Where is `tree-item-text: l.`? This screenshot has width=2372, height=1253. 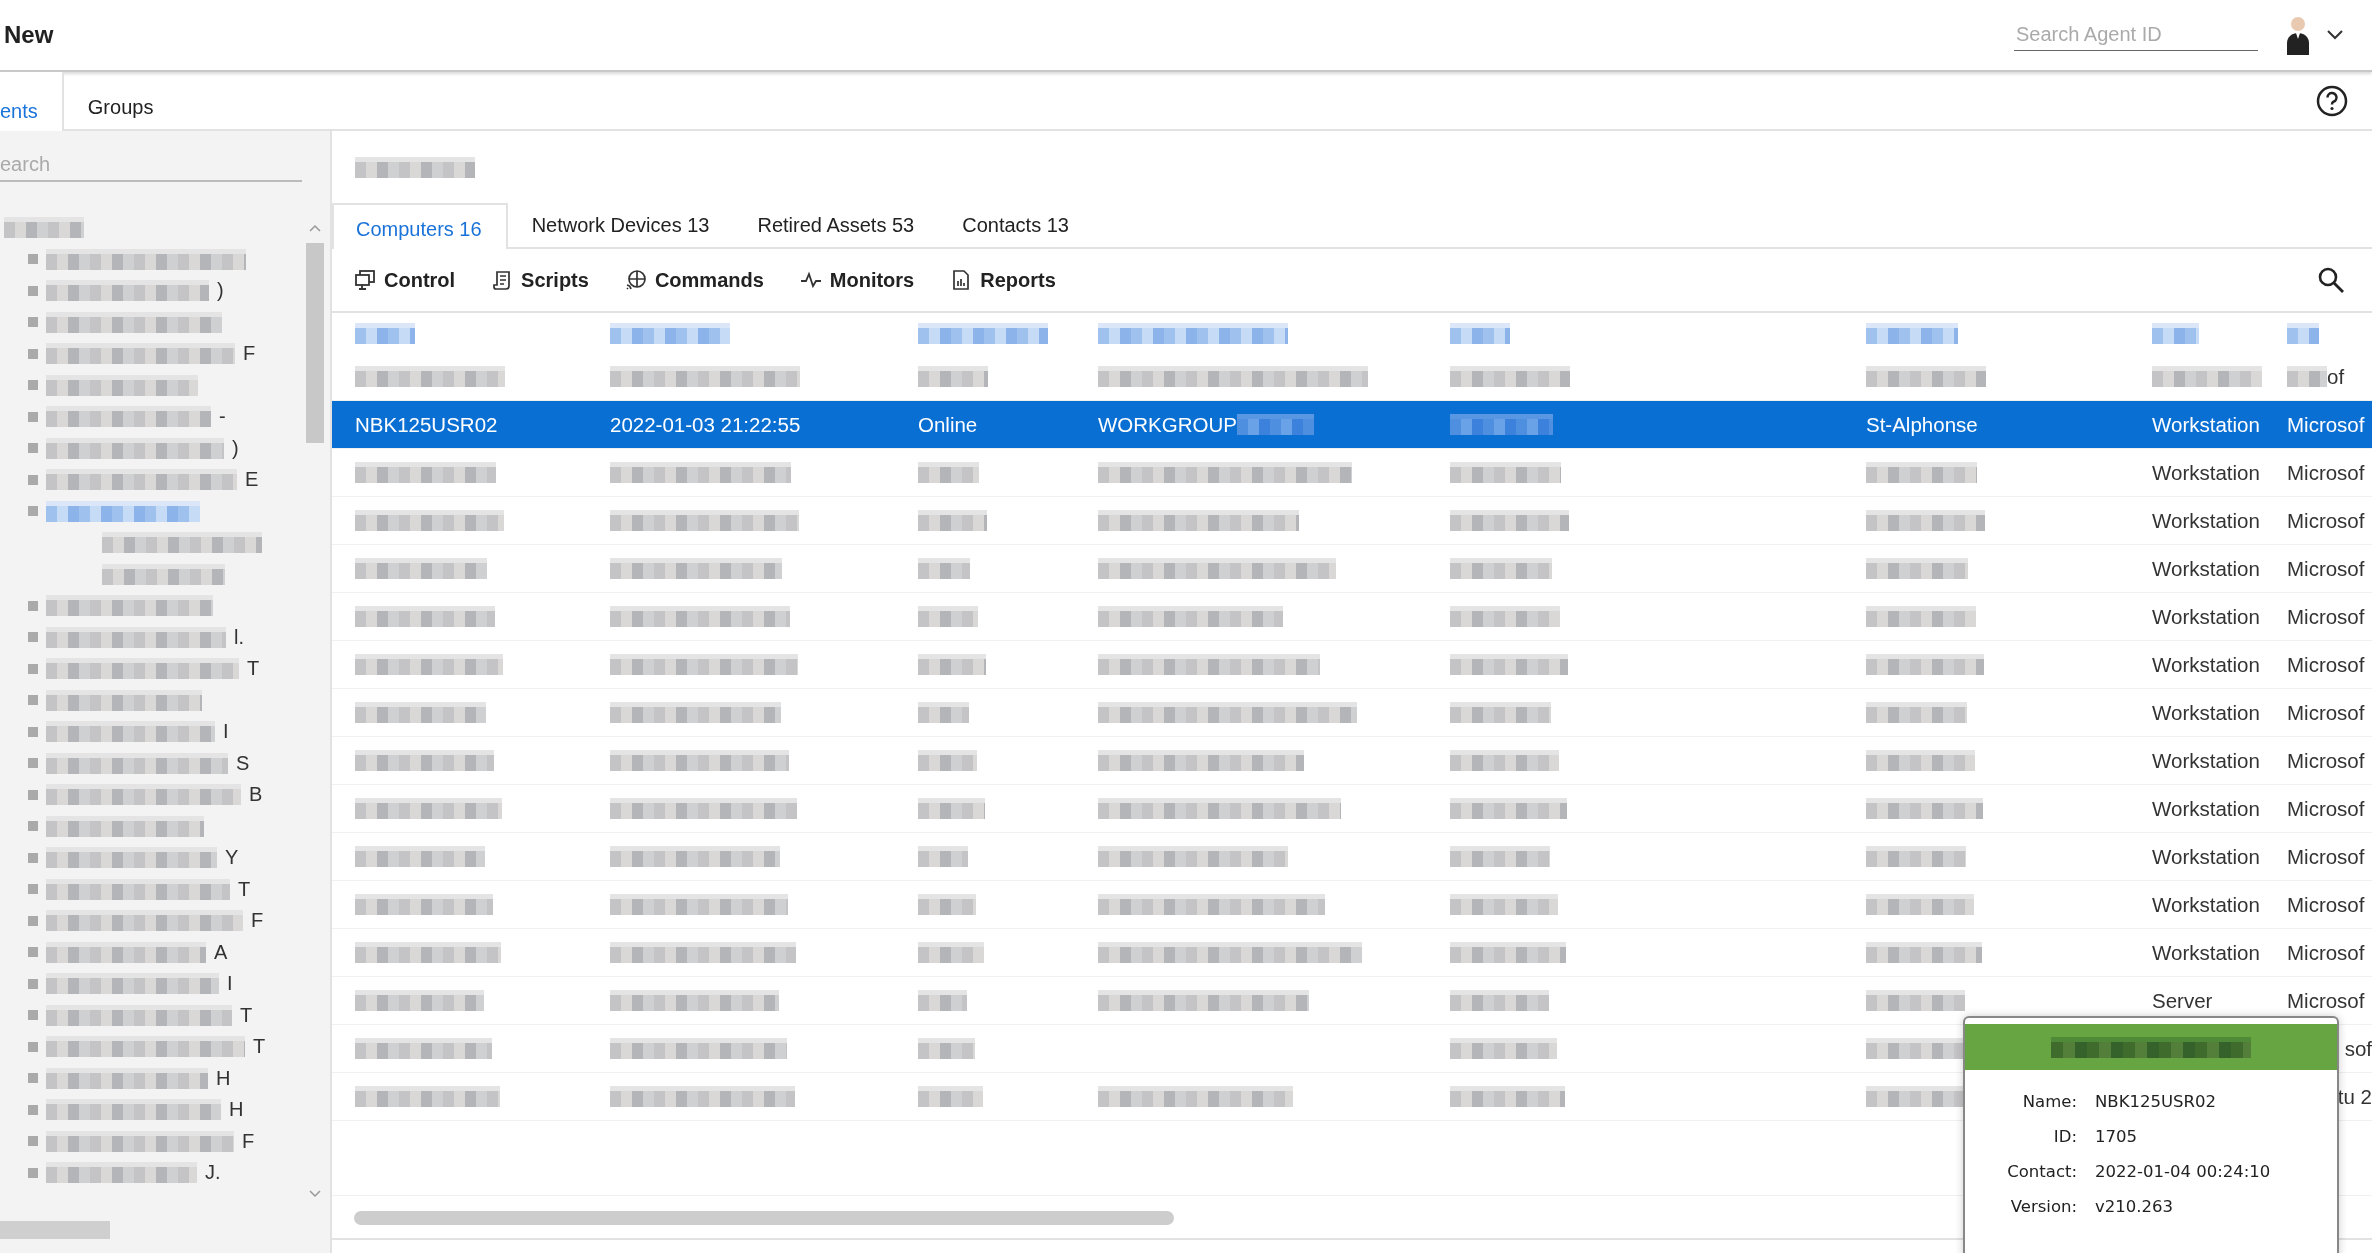 tree-item-text: l. is located at coordinates (239, 637).